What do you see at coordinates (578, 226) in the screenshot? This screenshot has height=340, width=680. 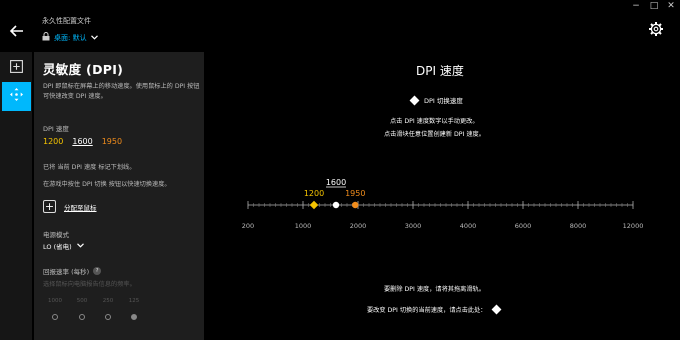 I see `tick-label: 8000` at bounding box center [578, 226].